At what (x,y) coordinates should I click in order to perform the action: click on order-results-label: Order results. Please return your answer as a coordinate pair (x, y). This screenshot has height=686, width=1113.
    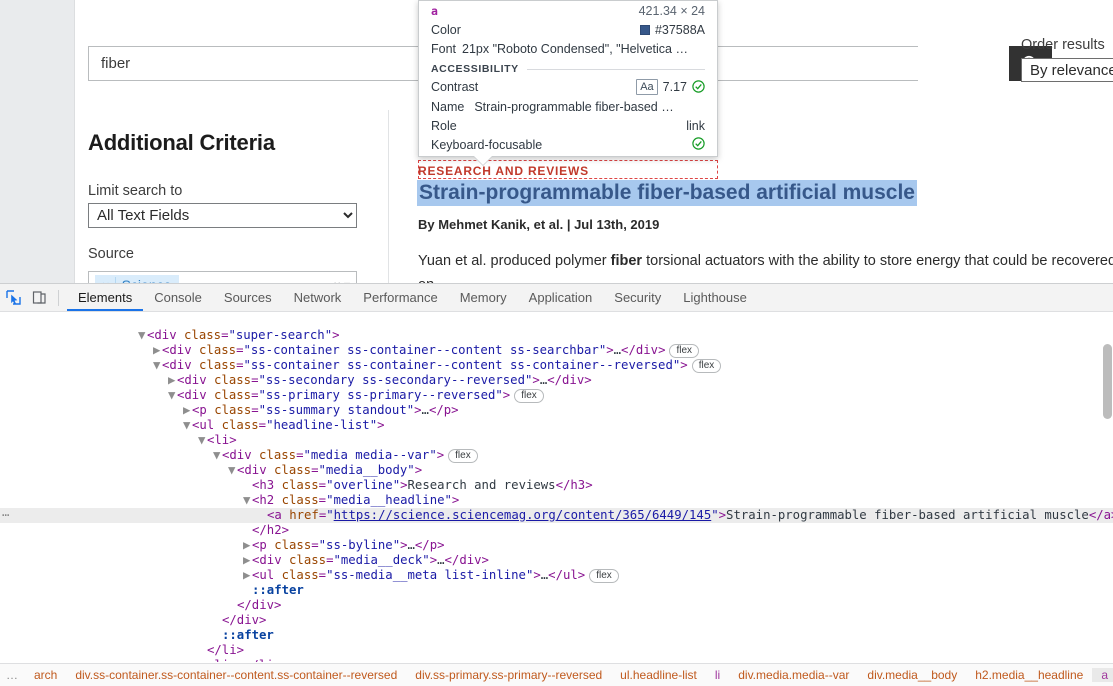
    Looking at the image, I should click on (1063, 45).